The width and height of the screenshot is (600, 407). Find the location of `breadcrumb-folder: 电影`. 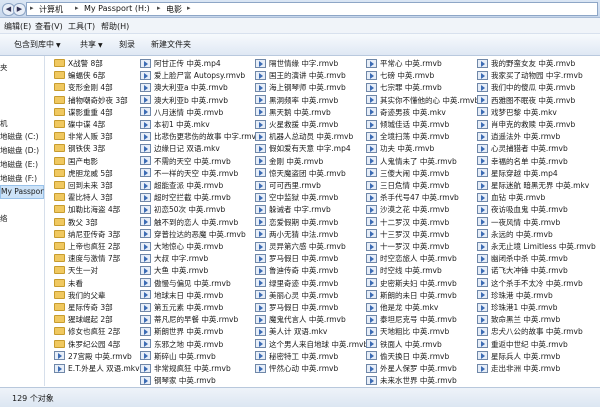

breadcrumb-folder: 电影 is located at coordinates (174, 9).